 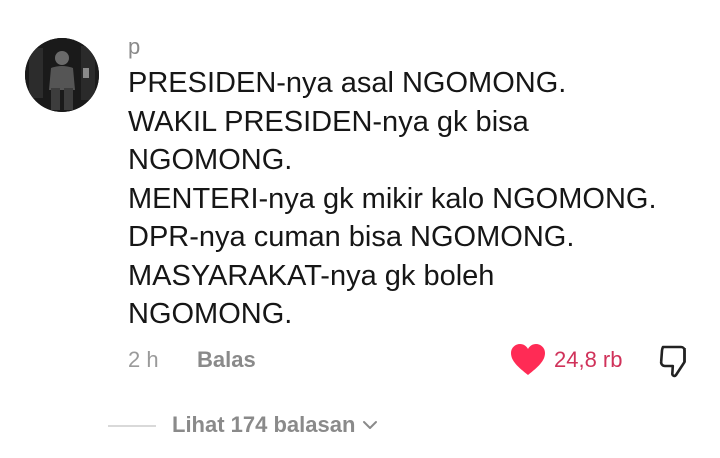 What do you see at coordinates (370, 425) in the screenshot?
I see `chevron-down-icon` at bounding box center [370, 425].